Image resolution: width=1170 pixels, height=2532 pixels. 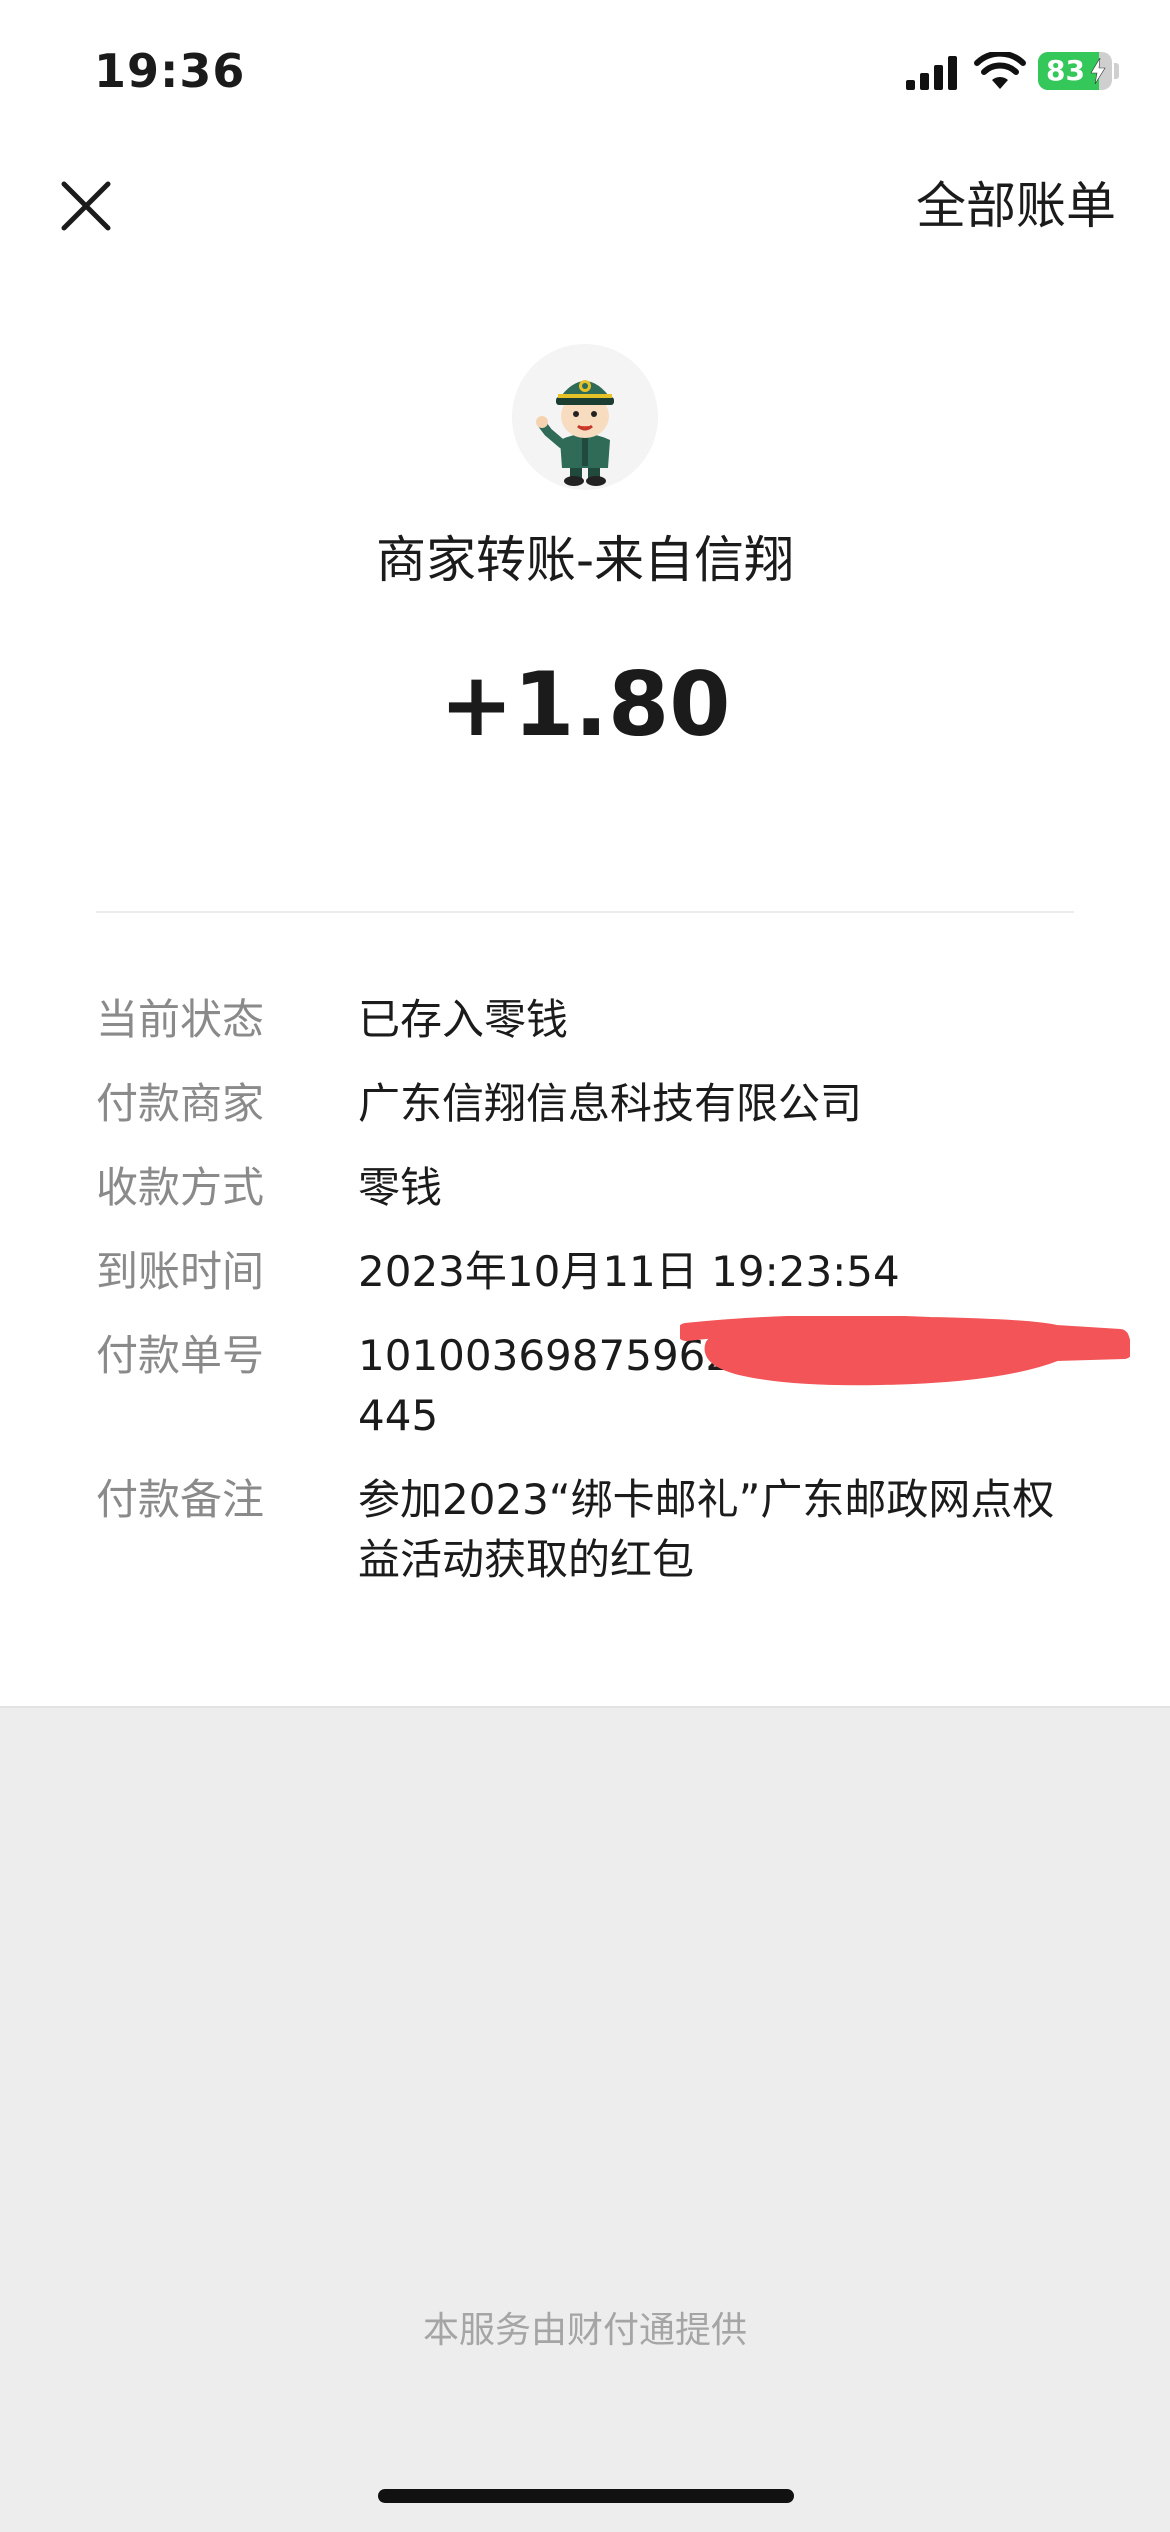 What do you see at coordinates (398, 1415) in the screenshot?
I see `order-number-line2: 445` at bounding box center [398, 1415].